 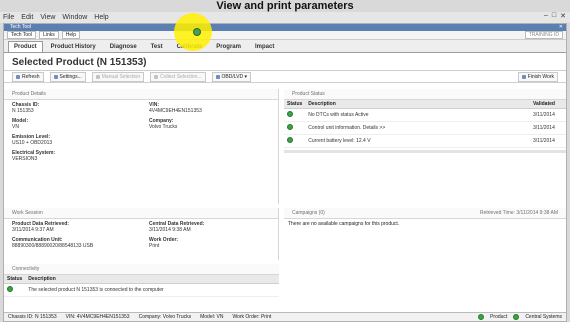 What do you see at coordinates (417, 115) in the screenshot?
I see `status-description: No DTCs with status Active` at bounding box center [417, 115].